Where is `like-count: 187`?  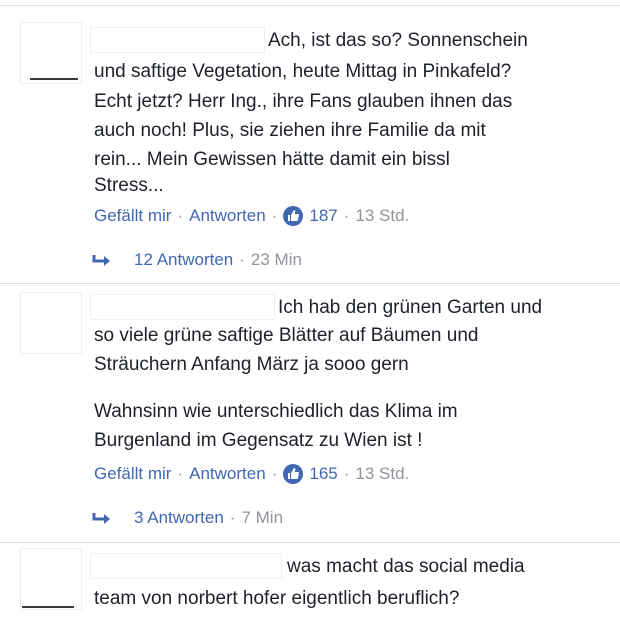 like-count: 187 is located at coordinates (323, 216).